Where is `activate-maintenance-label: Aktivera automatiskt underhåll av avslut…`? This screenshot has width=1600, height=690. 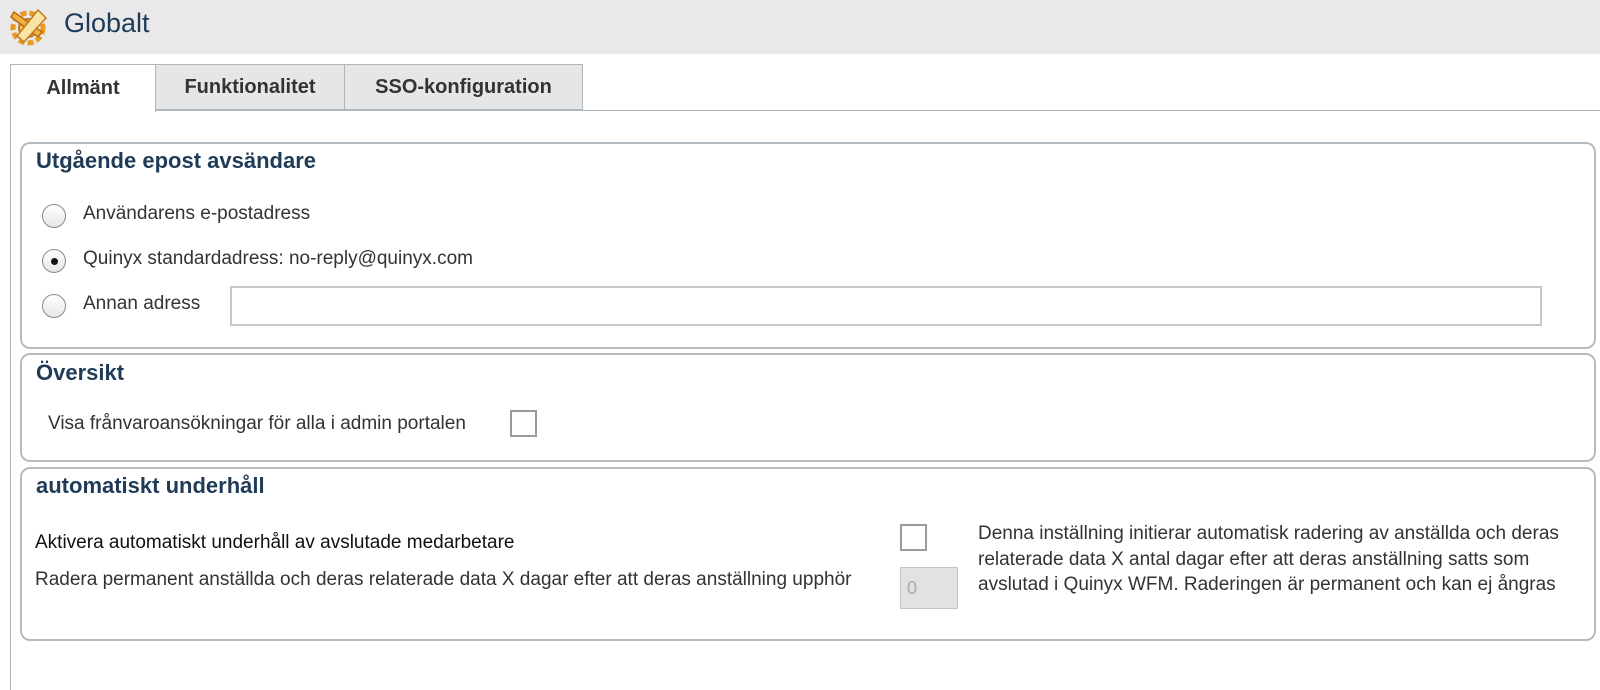 activate-maintenance-label: Aktivera automatiskt underhåll av avslut… is located at coordinates (275, 542).